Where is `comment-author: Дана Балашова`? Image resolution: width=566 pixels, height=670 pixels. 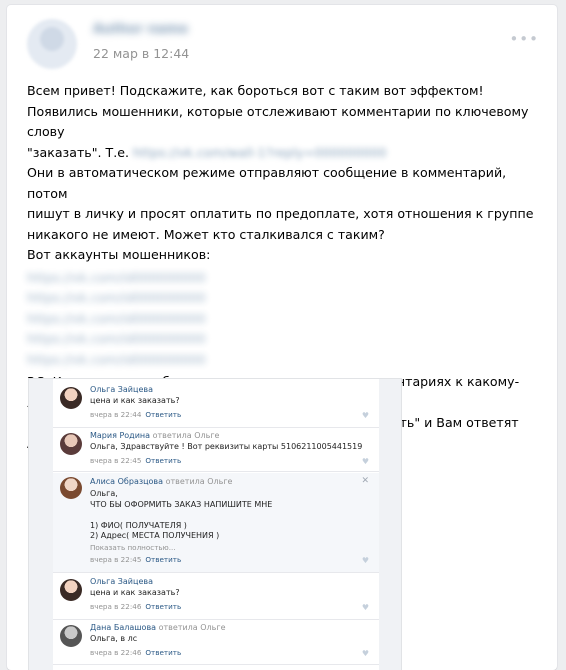 comment-author: Дана Балашова is located at coordinates (123, 627).